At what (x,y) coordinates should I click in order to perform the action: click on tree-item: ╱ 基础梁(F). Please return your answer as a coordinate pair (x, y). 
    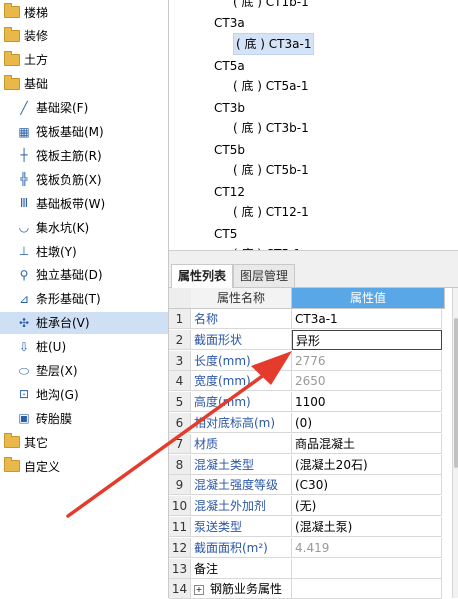
    Looking at the image, I should click on (84, 108).